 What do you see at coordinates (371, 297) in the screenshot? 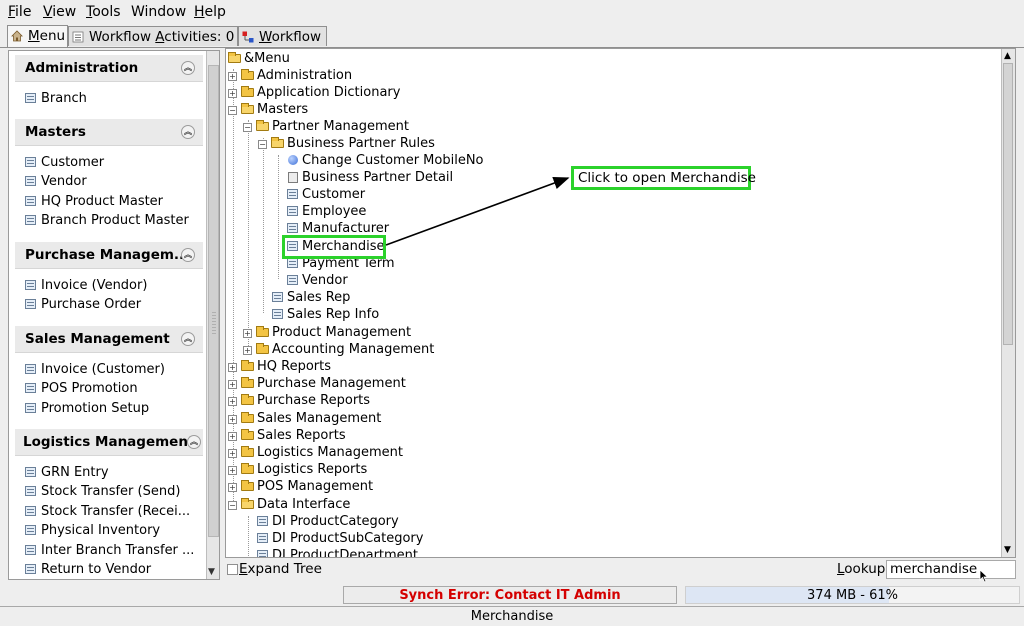
I see `tree-node-sales-rep: Sales Rep` at bounding box center [371, 297].